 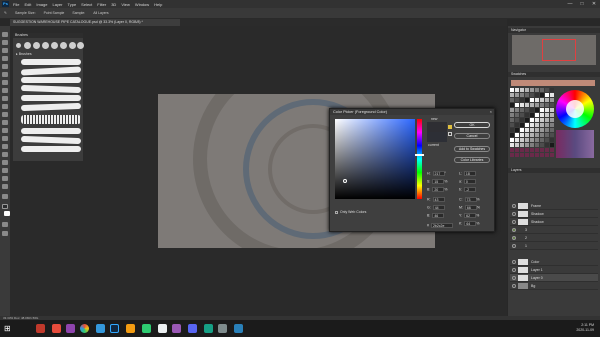 I want to click on layer-row-selected: Layer 0, so click(x=554, y=278).